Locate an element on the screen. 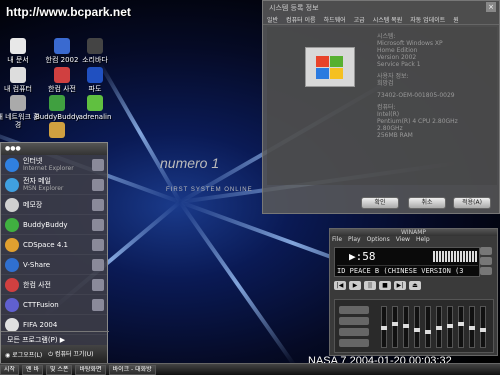  desktop-icon-my-computer: 내 컴퓨터 is located at coordinates (20, 80).